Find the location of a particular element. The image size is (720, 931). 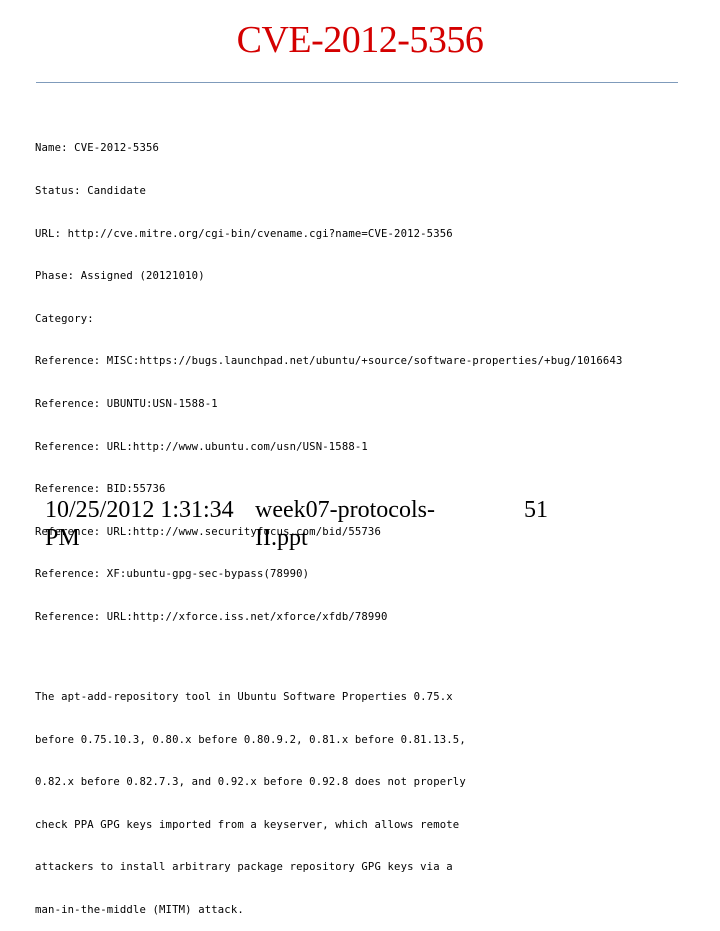

slide-title: CVE-2012-5356 is located at coordinates (360, 40).